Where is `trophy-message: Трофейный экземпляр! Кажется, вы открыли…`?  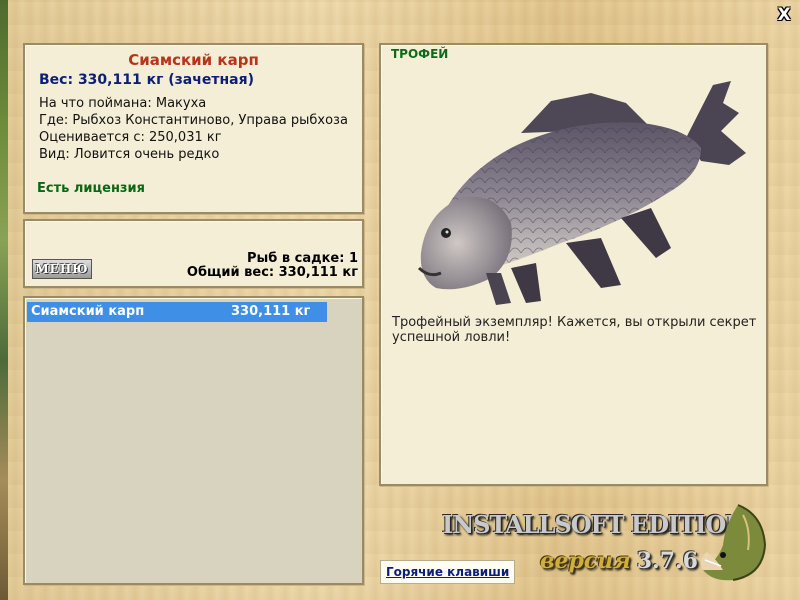 trophy-message: Трофейный экземпляр! Кажется, вы открыли… is located at coordinates (574, 330).